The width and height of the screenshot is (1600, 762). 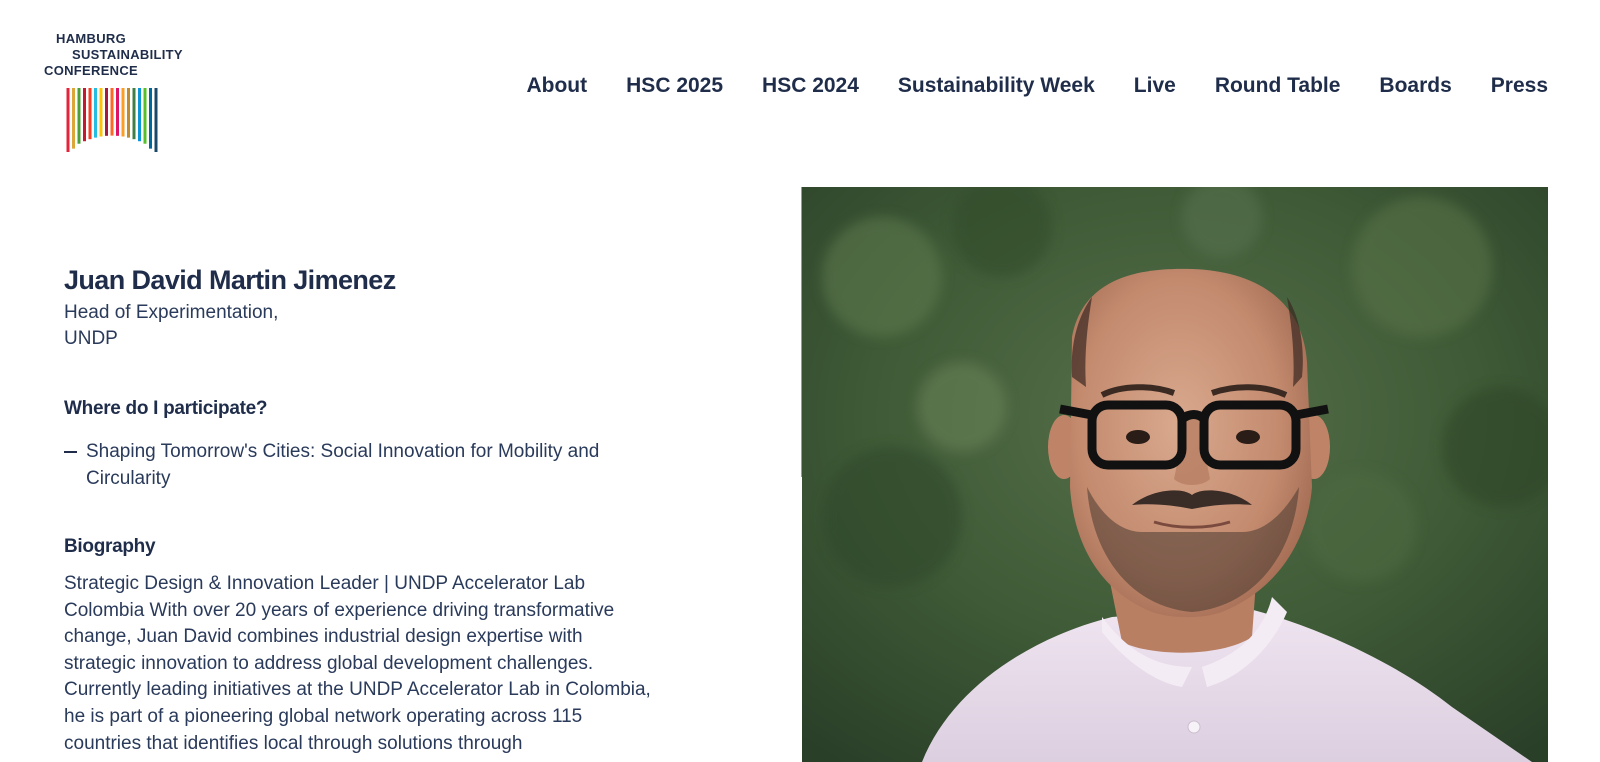 What do you see at coordinates (70, 452) in the screenshot?
I see `dash-icon` at bounding box center [70, 452].